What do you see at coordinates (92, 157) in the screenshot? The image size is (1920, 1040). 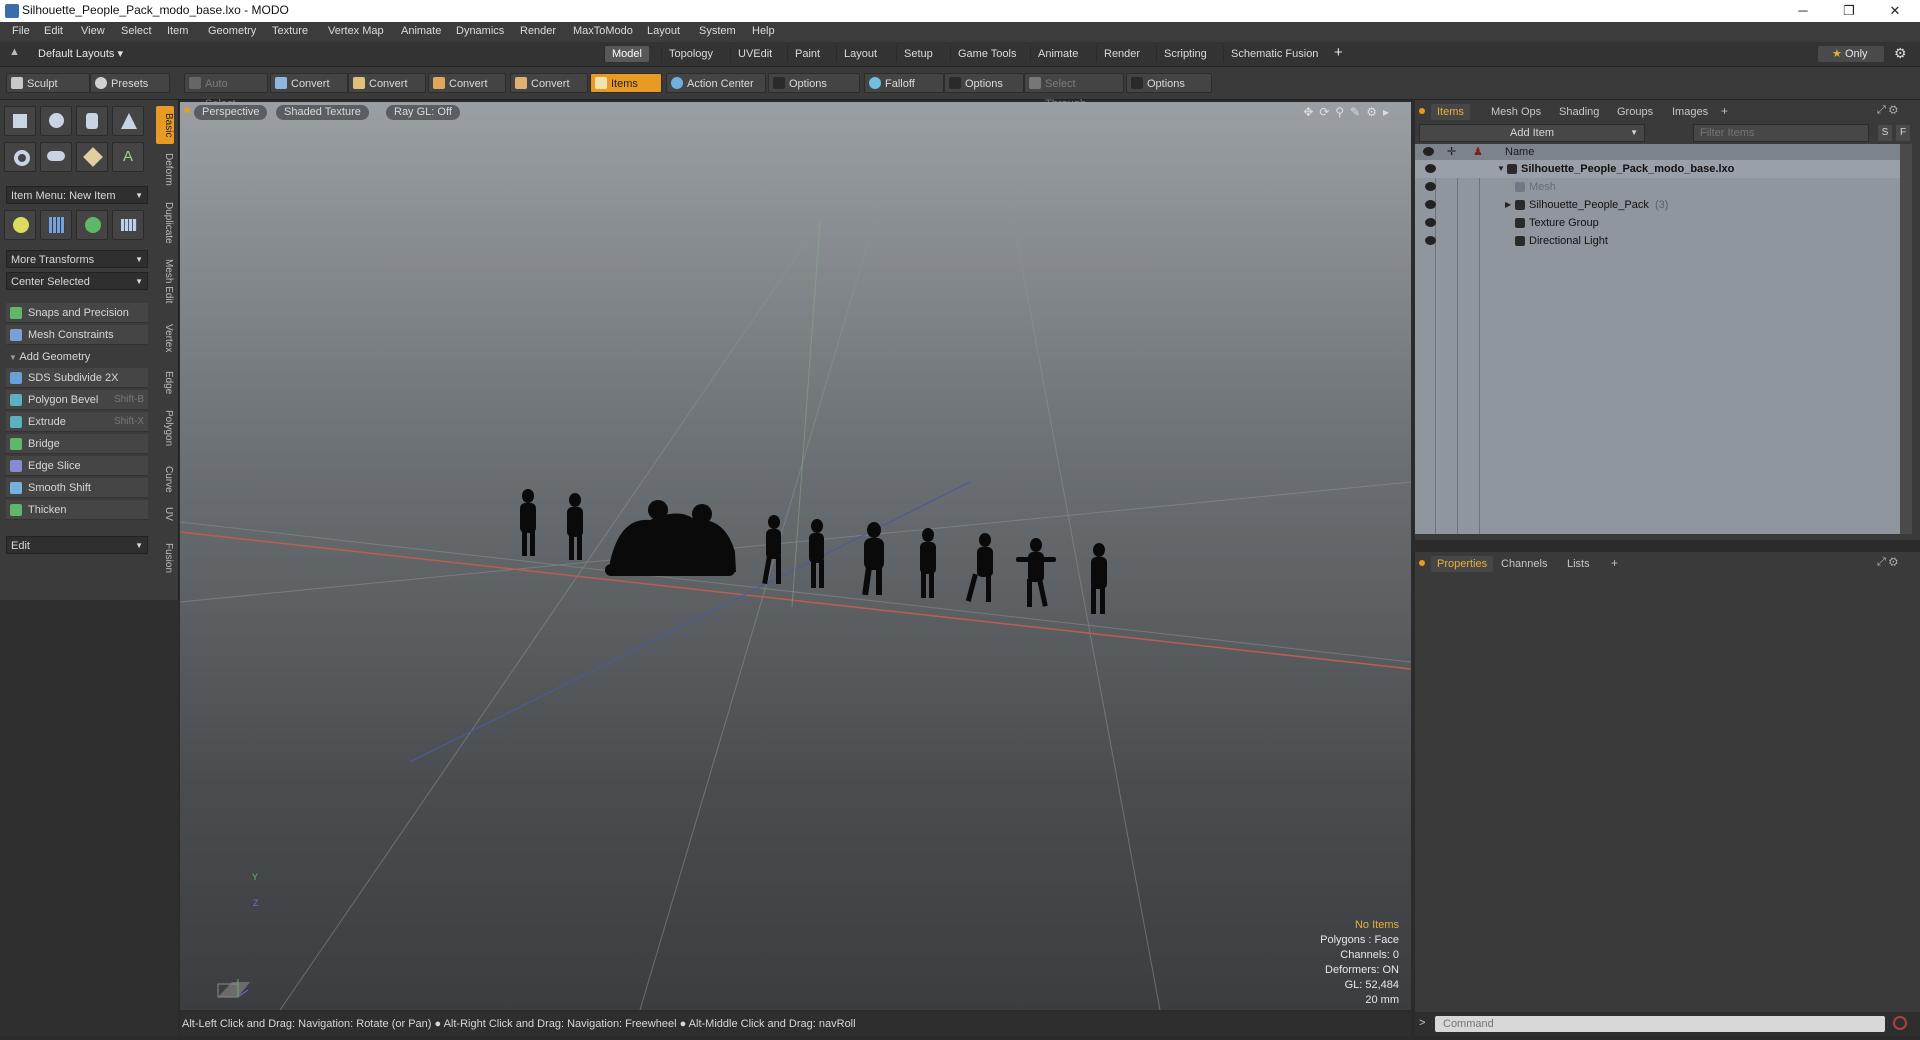 I see `pen-icon` at bounding box center [92, 157].